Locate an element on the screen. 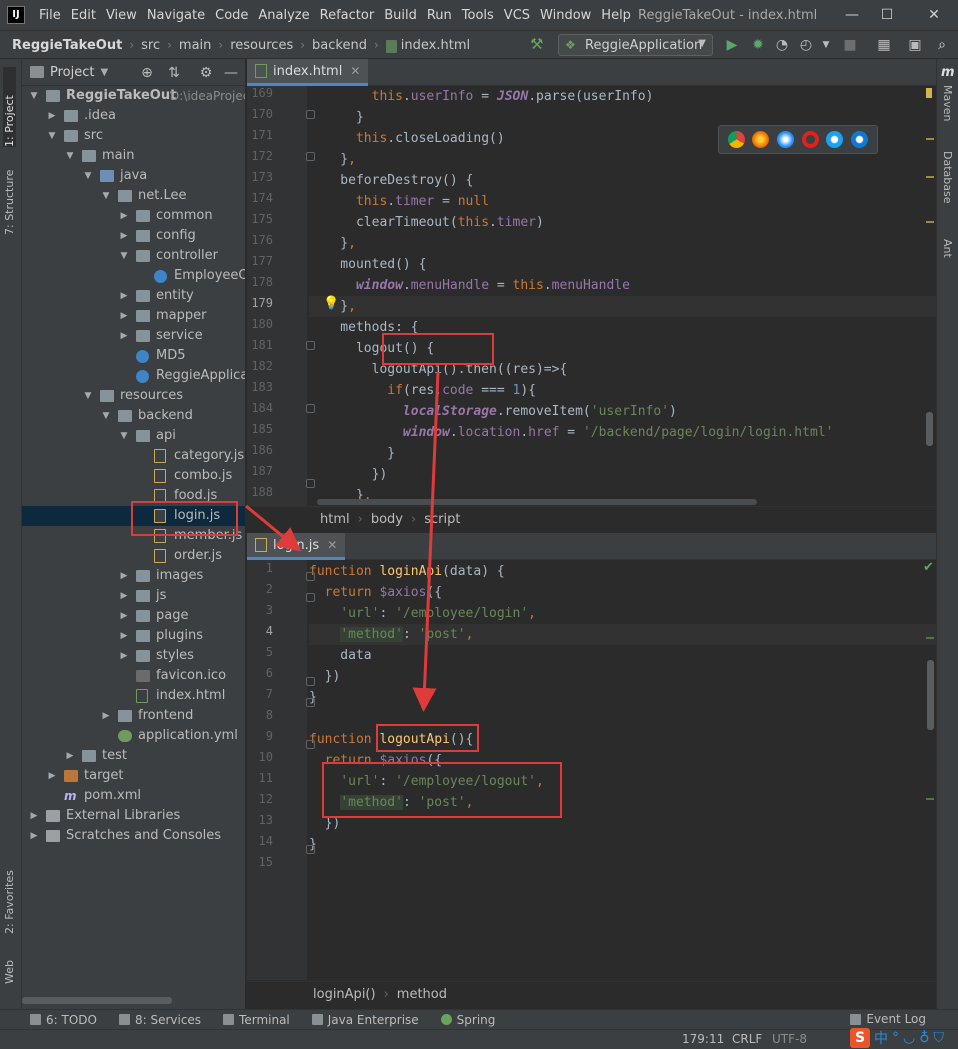 The image size is (958, 1049). ime-tool-icon: ° is located at coordinates (895, 1038).